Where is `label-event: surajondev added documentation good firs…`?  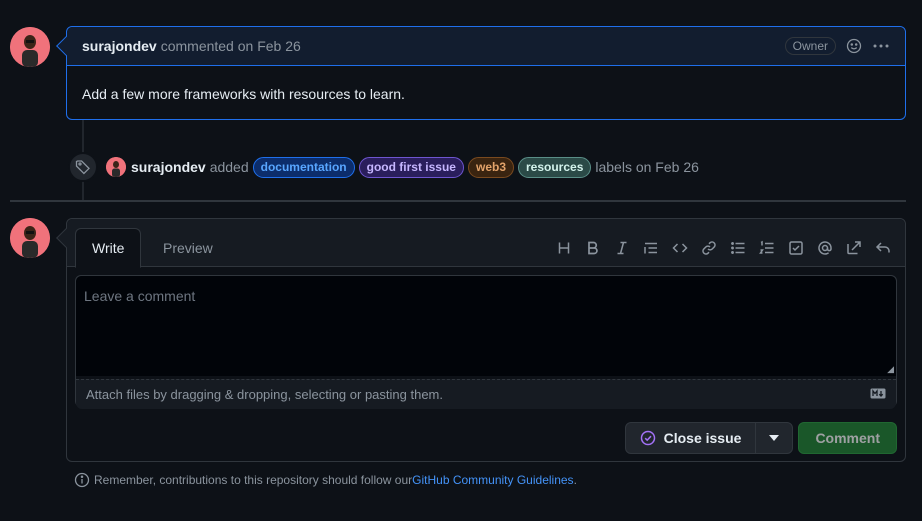
label-event: surajondev added documentation good firs… is located at coordinates (383, 167).